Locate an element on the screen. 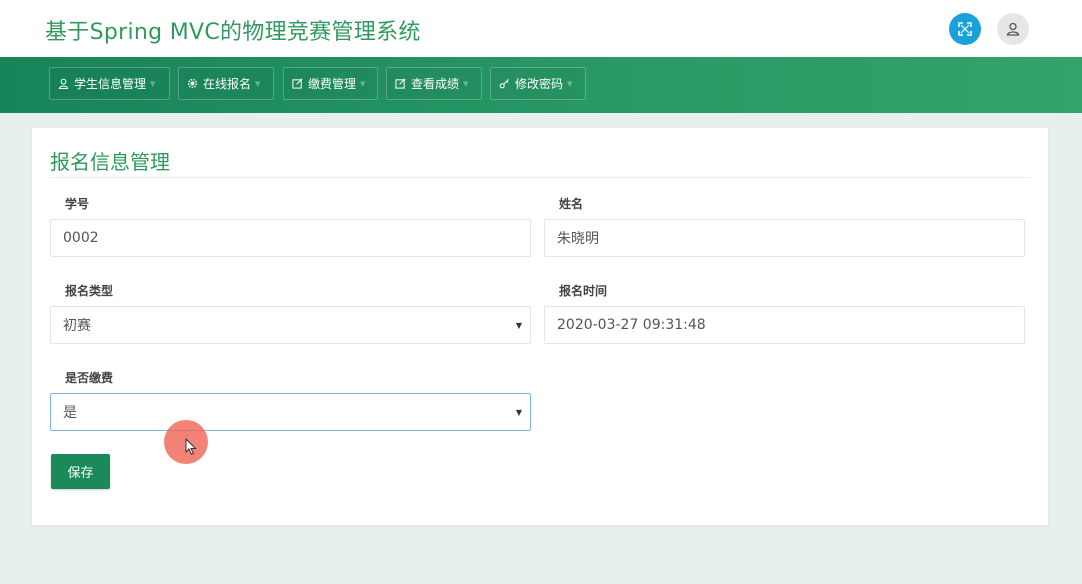 This screenshot has height=584, width=1082. nav-online-enroll: 在线报名 ▼ is located at coordinates (226, 83).